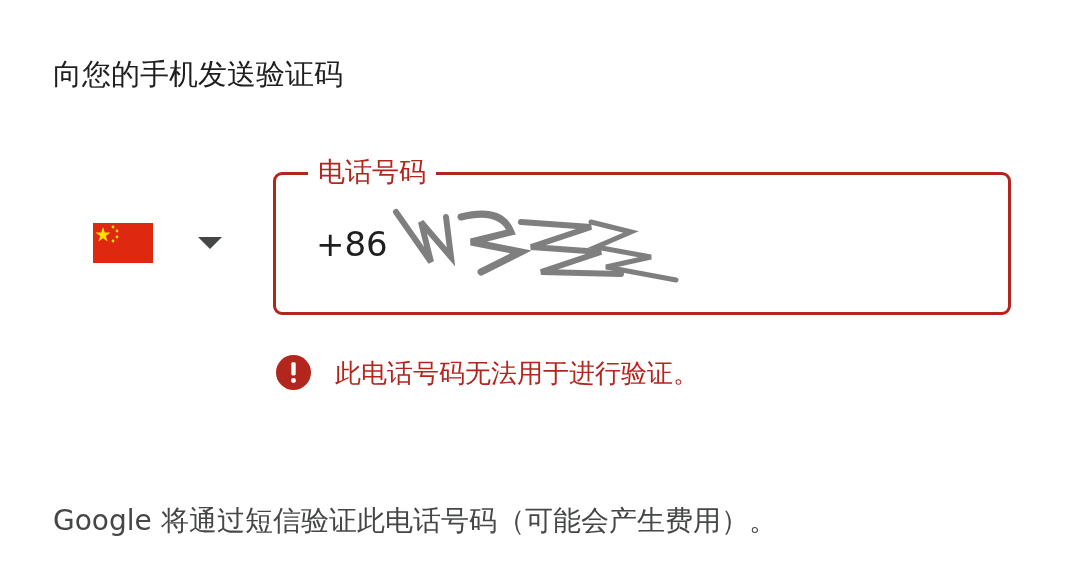 This screenshot has width=1065, height=578. I want to click on caret-icon, so click(210, 243).